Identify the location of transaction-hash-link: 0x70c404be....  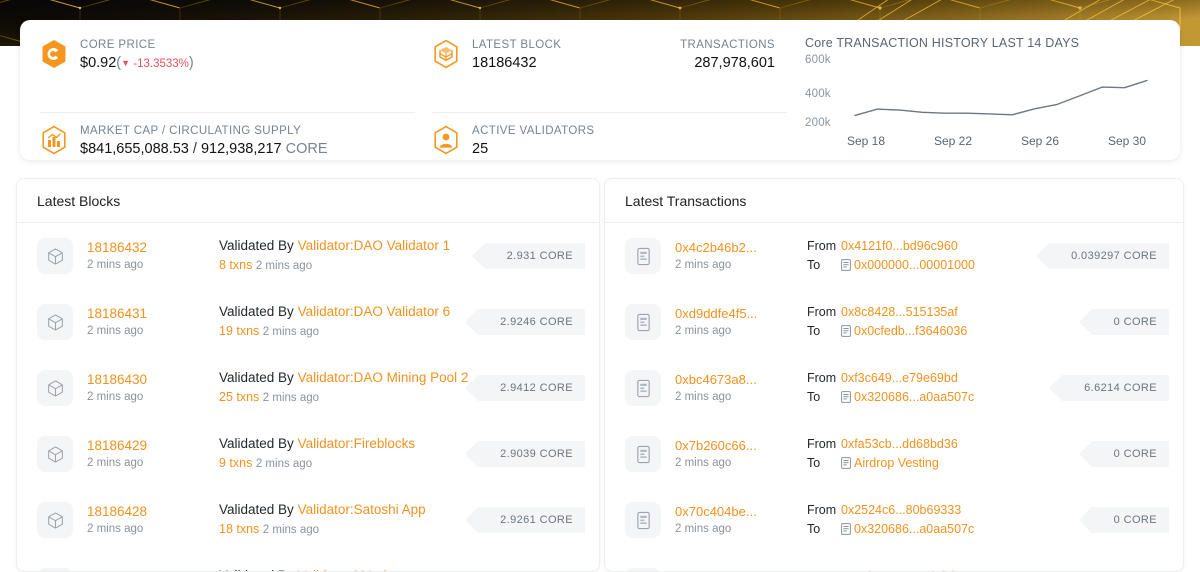
(741, 511).